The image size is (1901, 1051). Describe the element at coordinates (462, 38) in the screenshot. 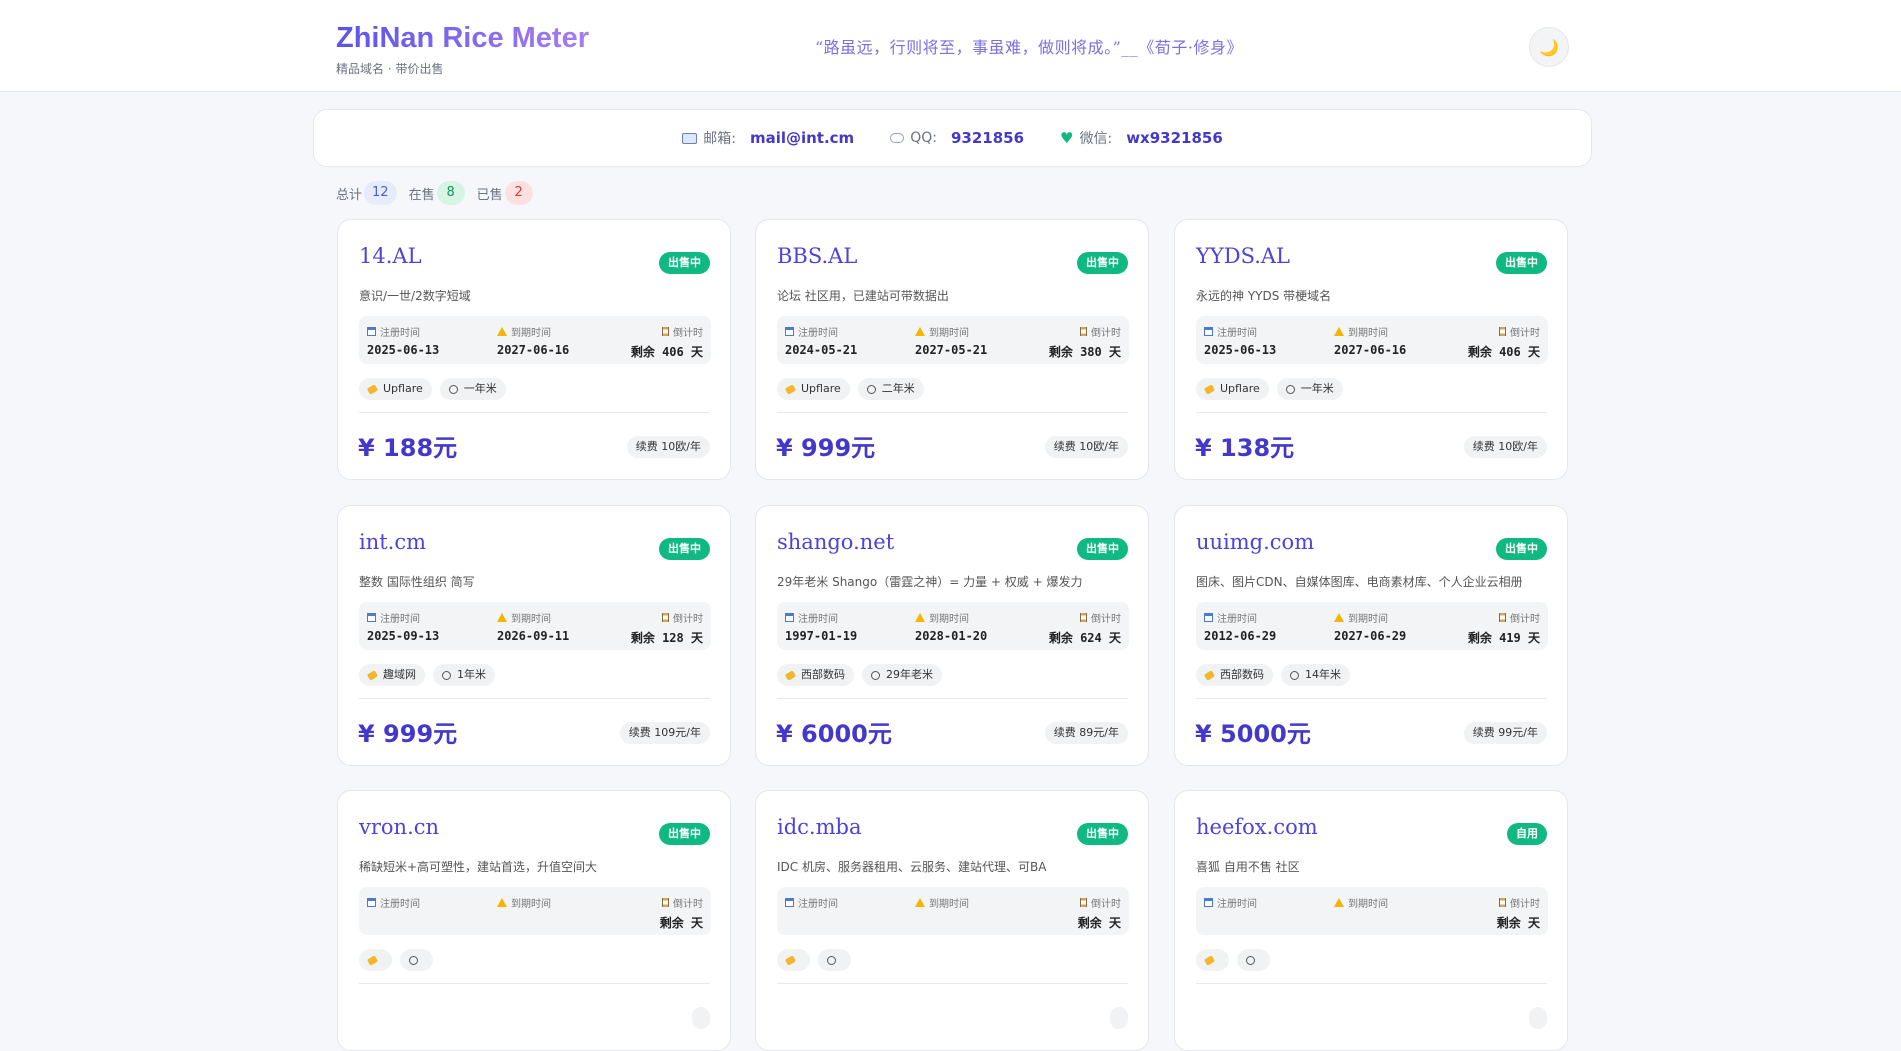

I see `site-title: ZhiNan Rice Meter` at that location.